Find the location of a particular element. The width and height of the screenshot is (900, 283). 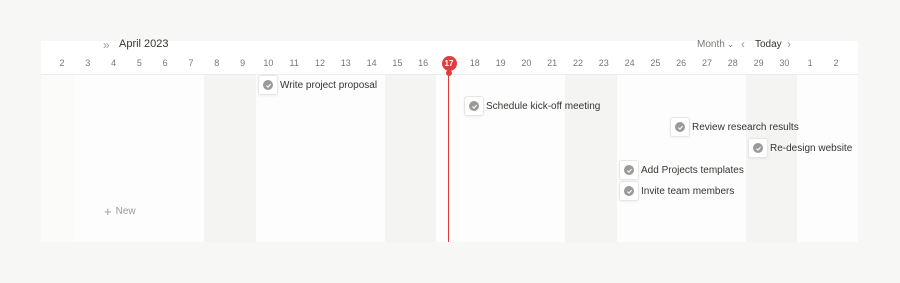

day-label: 20 is located at coordinates (526, 63).